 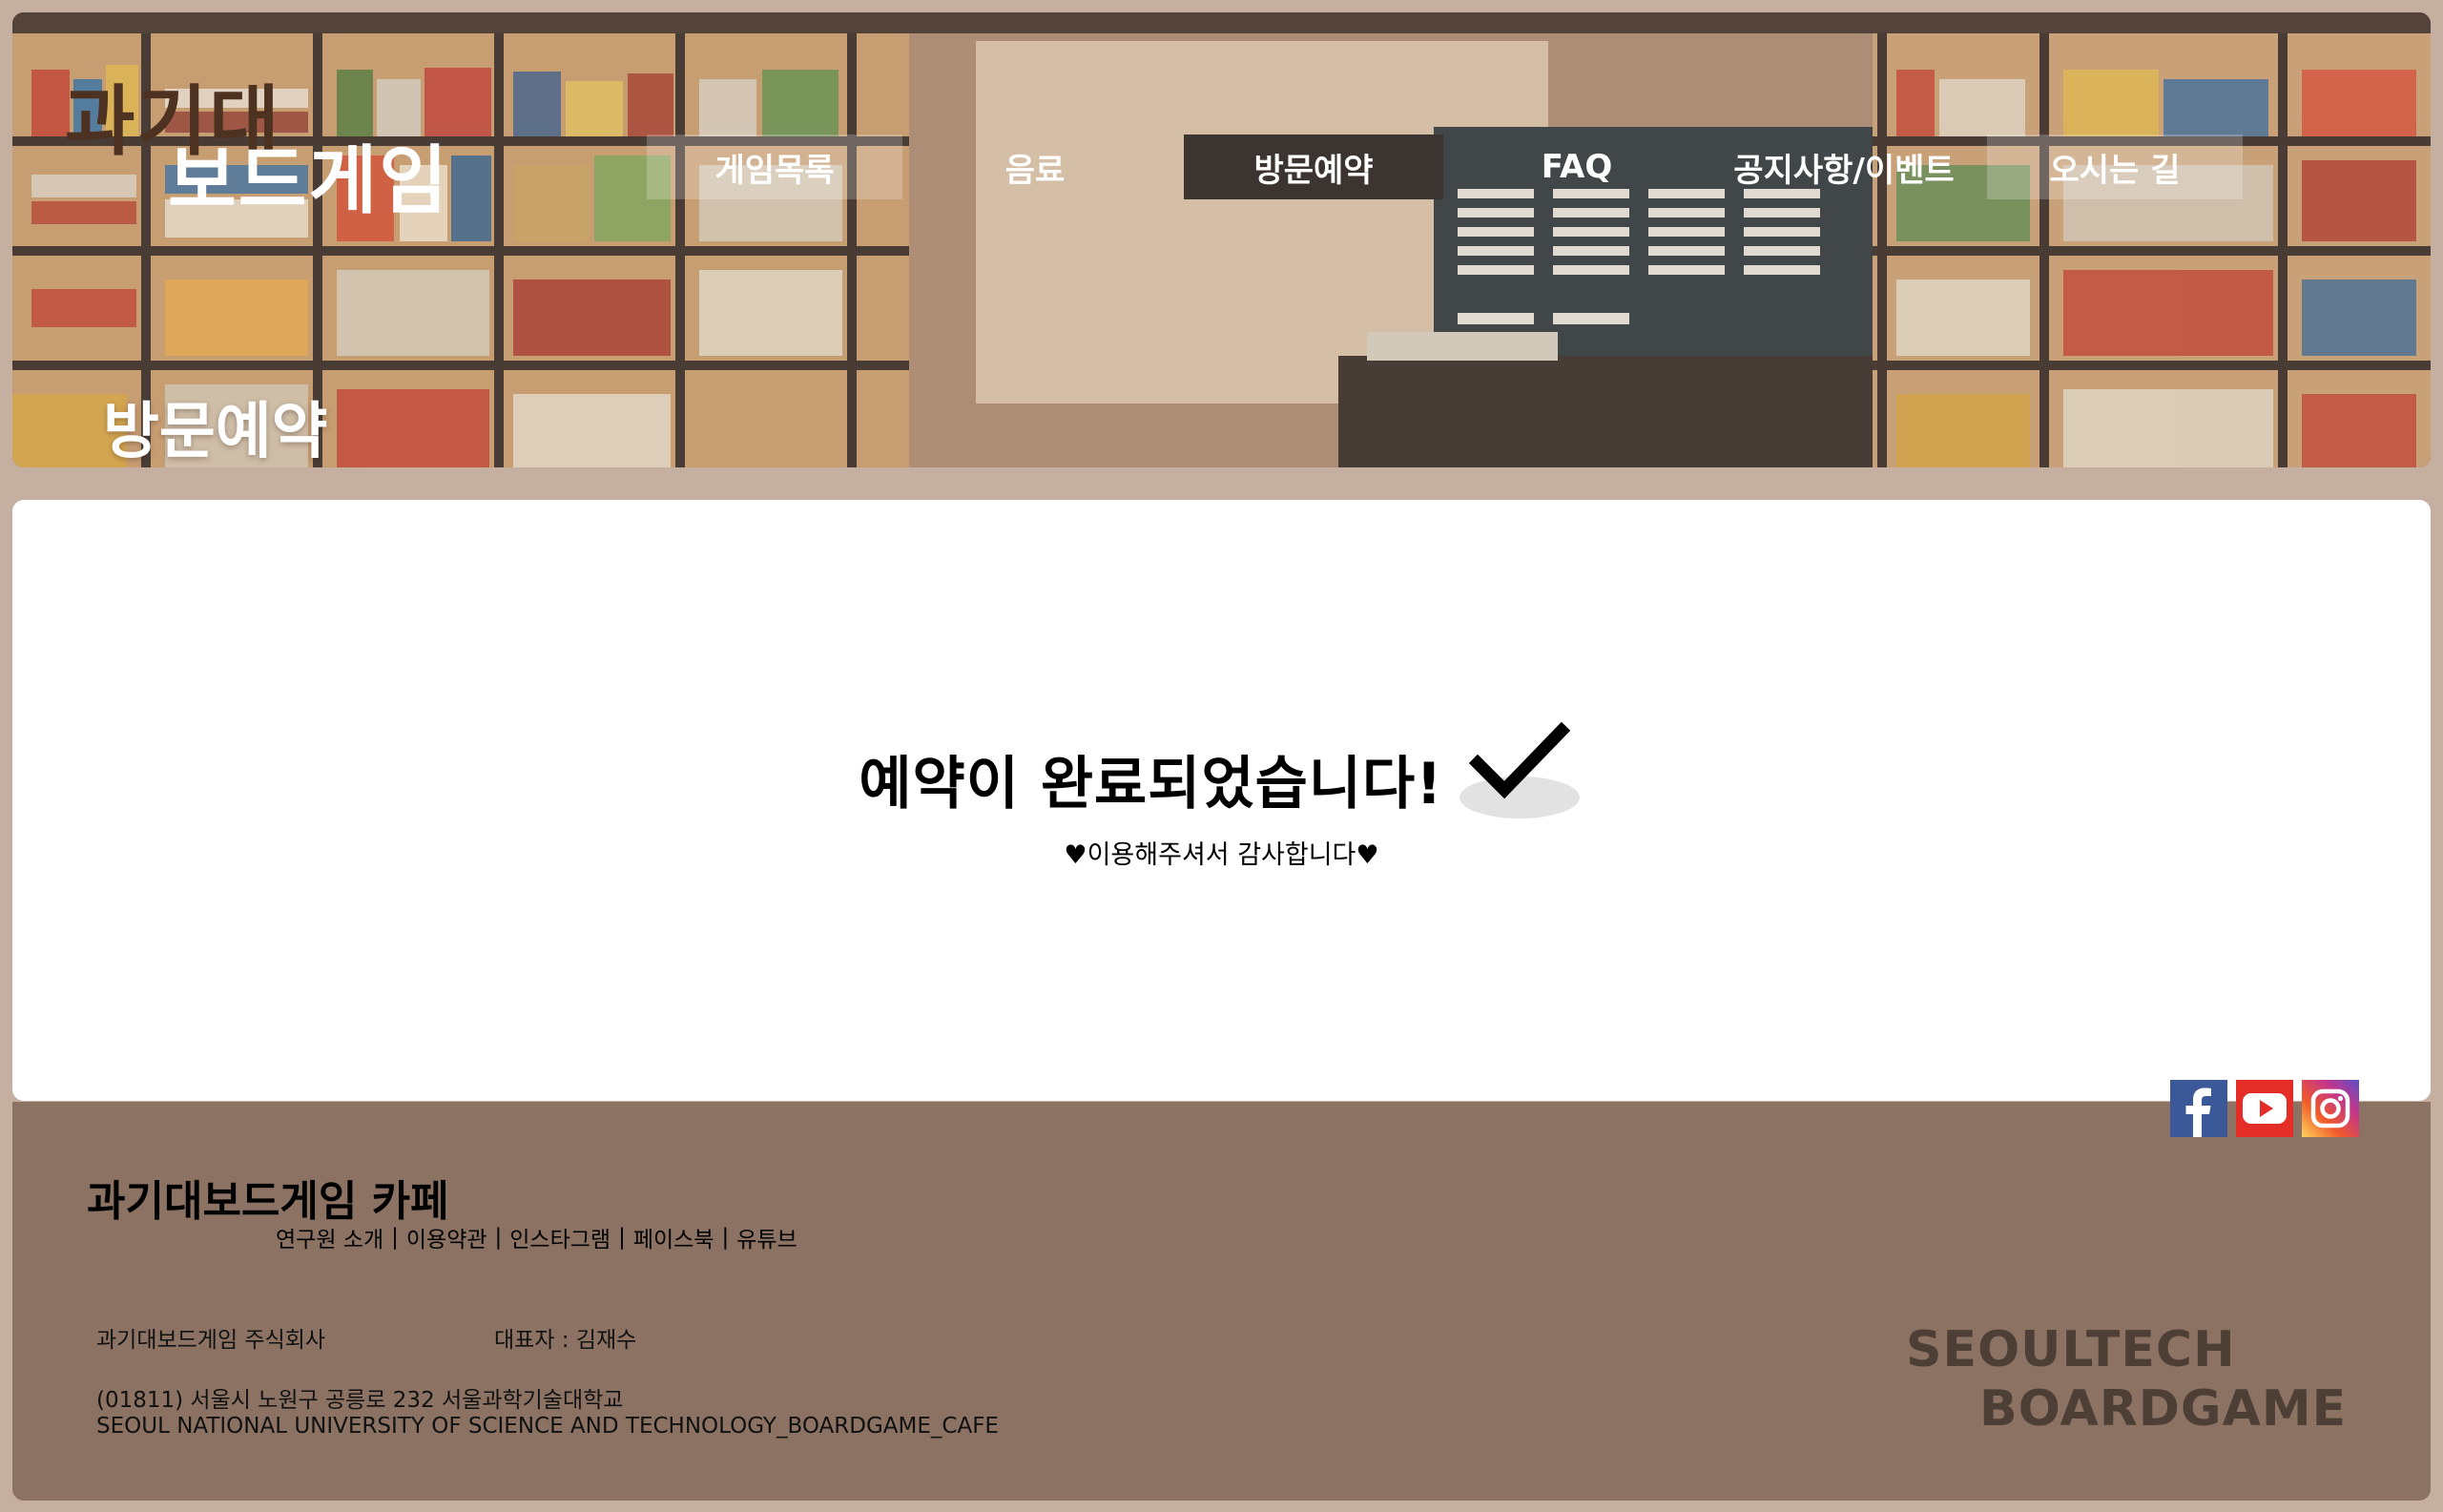 I want to click on footer-links: 연구원 소개 | 이용약관 | 인스타그램 | 페이스북 | 유튜브, so click(x=536, y=1237).